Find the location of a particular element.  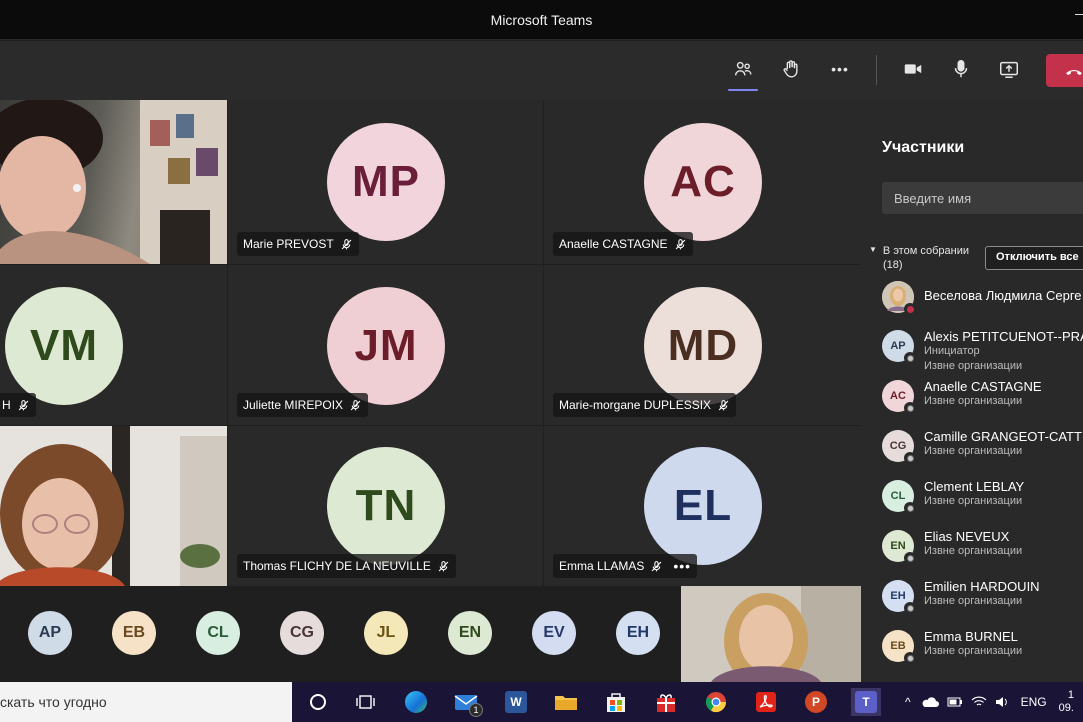

chrome-icon is located at coordinates (716, 702).